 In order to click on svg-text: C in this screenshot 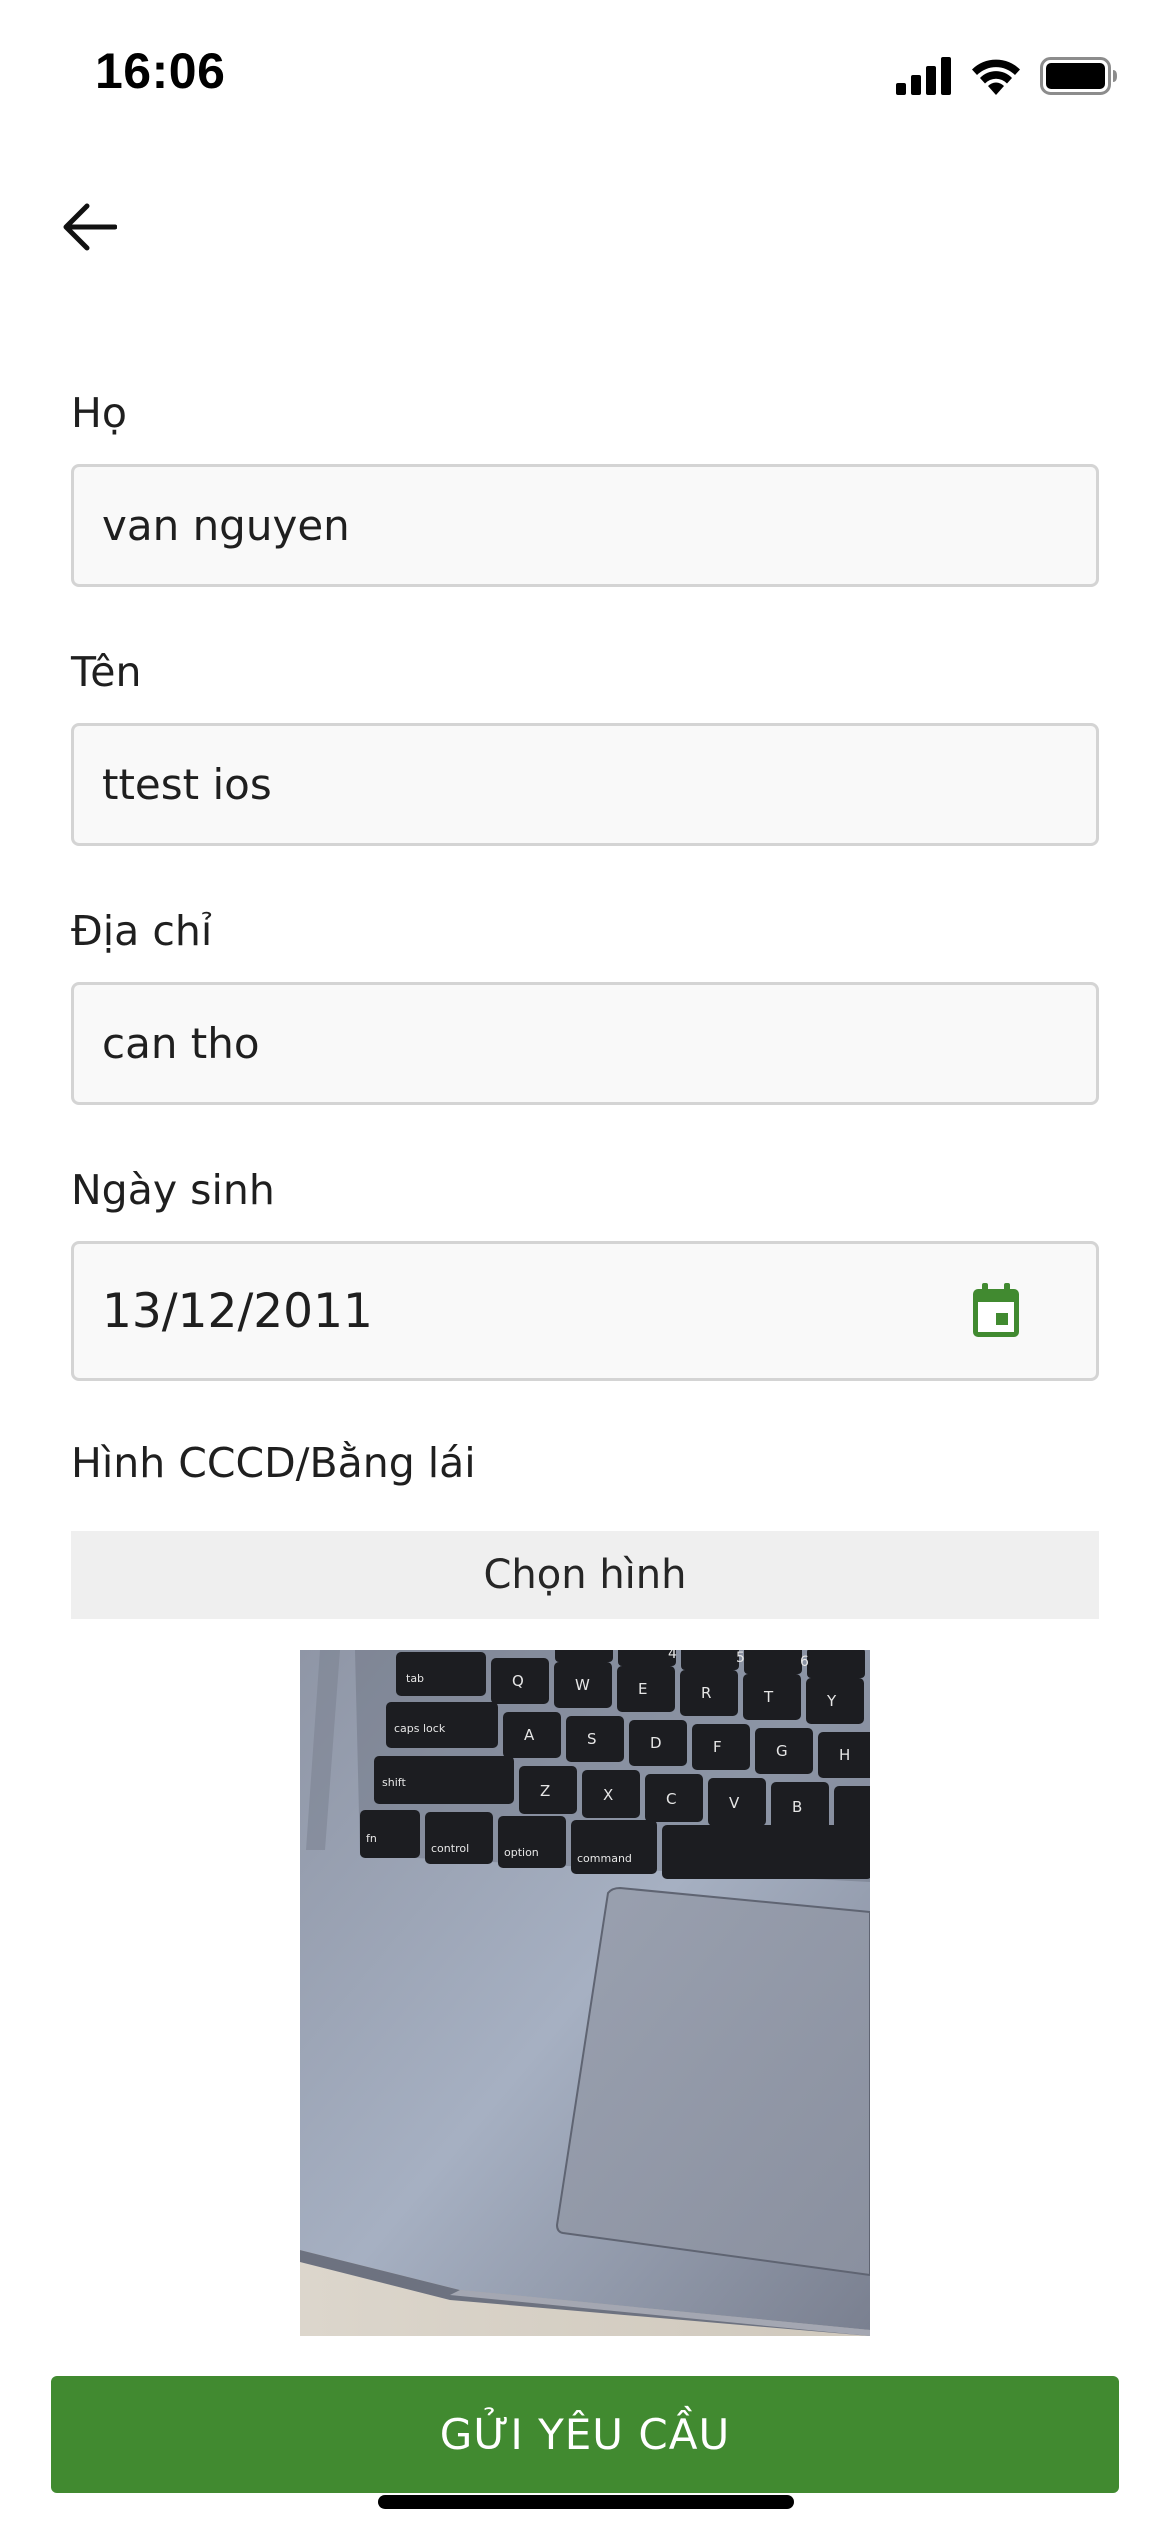, I will do `click(671, 1799)`.